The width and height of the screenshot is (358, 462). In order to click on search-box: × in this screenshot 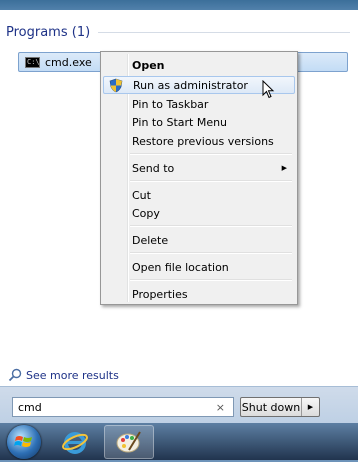, I will do `click(123, 407)`.